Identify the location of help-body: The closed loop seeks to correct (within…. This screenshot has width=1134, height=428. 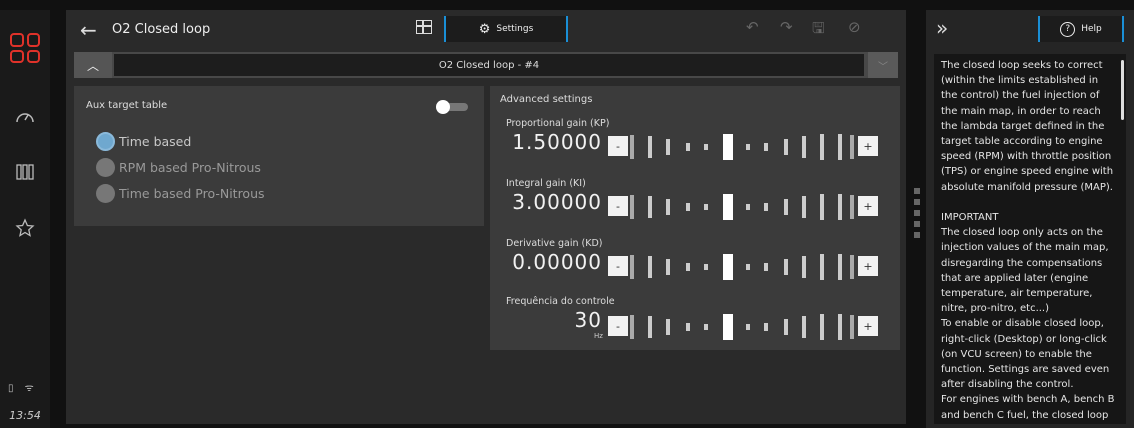
(1030, 239).